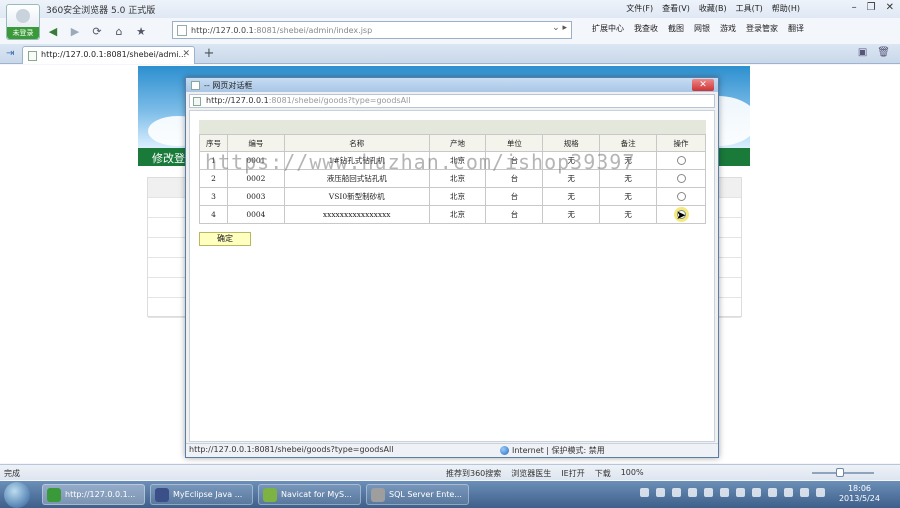 The height and width of the screenshot is (508, 900). Describe the element at coordinates (558, 450) in the screenshot. I see `security-zone-text: Internet | 保护模式: 禁用` at that location.